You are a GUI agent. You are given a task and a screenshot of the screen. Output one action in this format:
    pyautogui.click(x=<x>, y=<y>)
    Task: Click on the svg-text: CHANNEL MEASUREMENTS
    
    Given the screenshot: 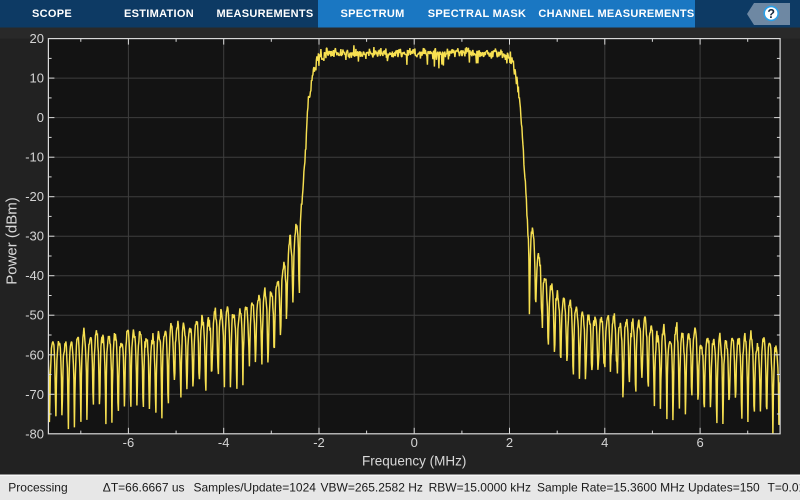 What is the action you would take?
    pyautogui.click(x=616, y=14)
    